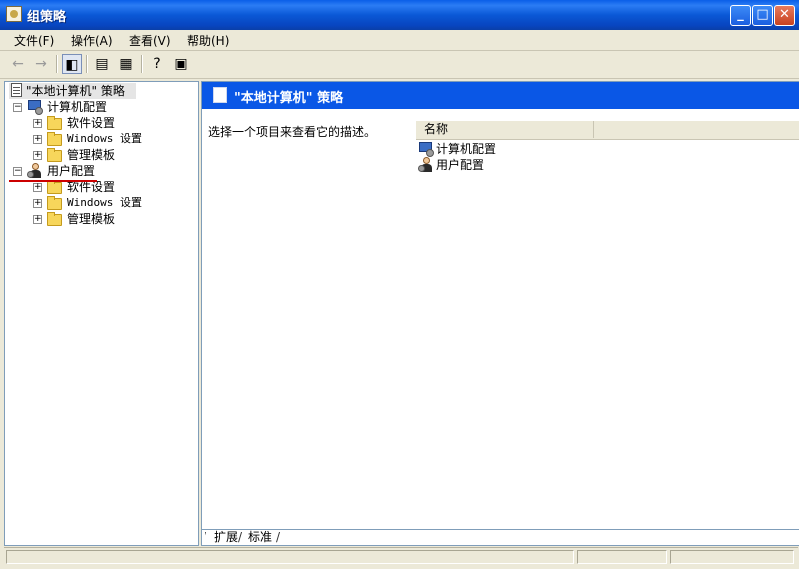 Image resolution: width=799 pixels, height=569 pixels. I want to click on list-item-label: 计算机配置, so click(466, 149).